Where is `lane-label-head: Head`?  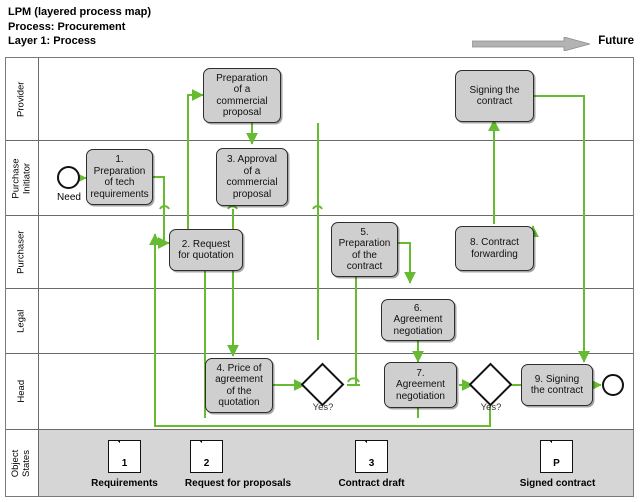
lane-label-head: Head is located at coordinates (21, 391).